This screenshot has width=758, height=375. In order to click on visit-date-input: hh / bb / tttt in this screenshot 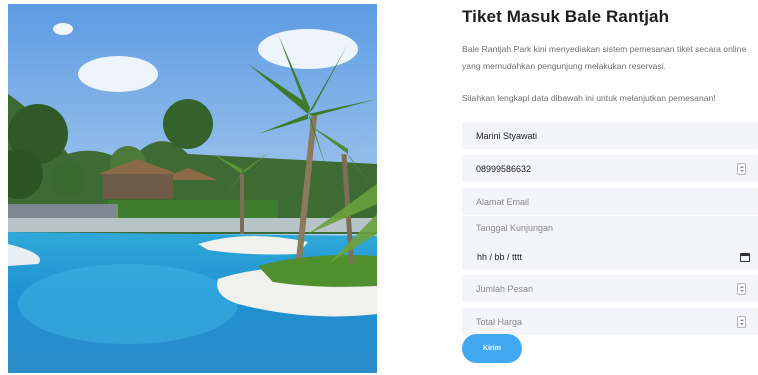, I will do `click(610, 256)`.